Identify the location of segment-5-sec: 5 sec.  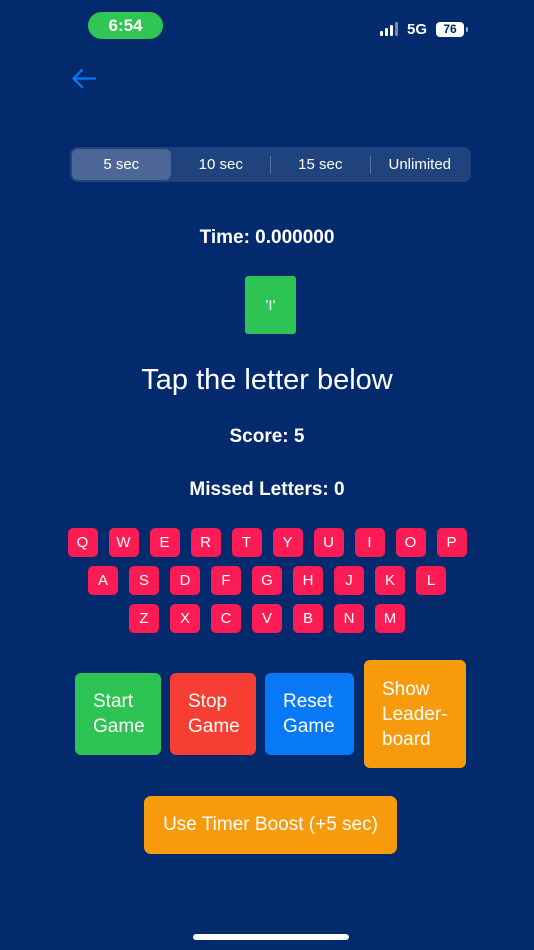
(121, 164).